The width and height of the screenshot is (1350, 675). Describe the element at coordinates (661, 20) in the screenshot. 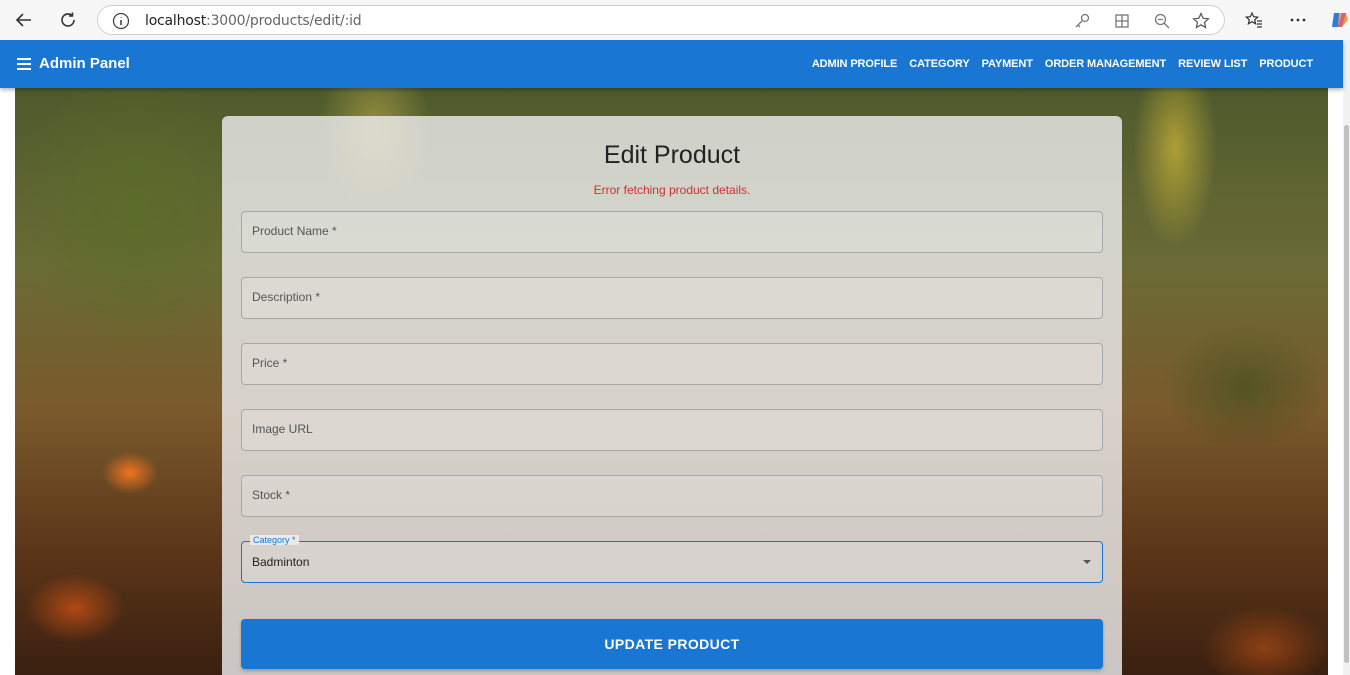

I see `address-bar: localhost:3000/products/edit/:id` at that location.